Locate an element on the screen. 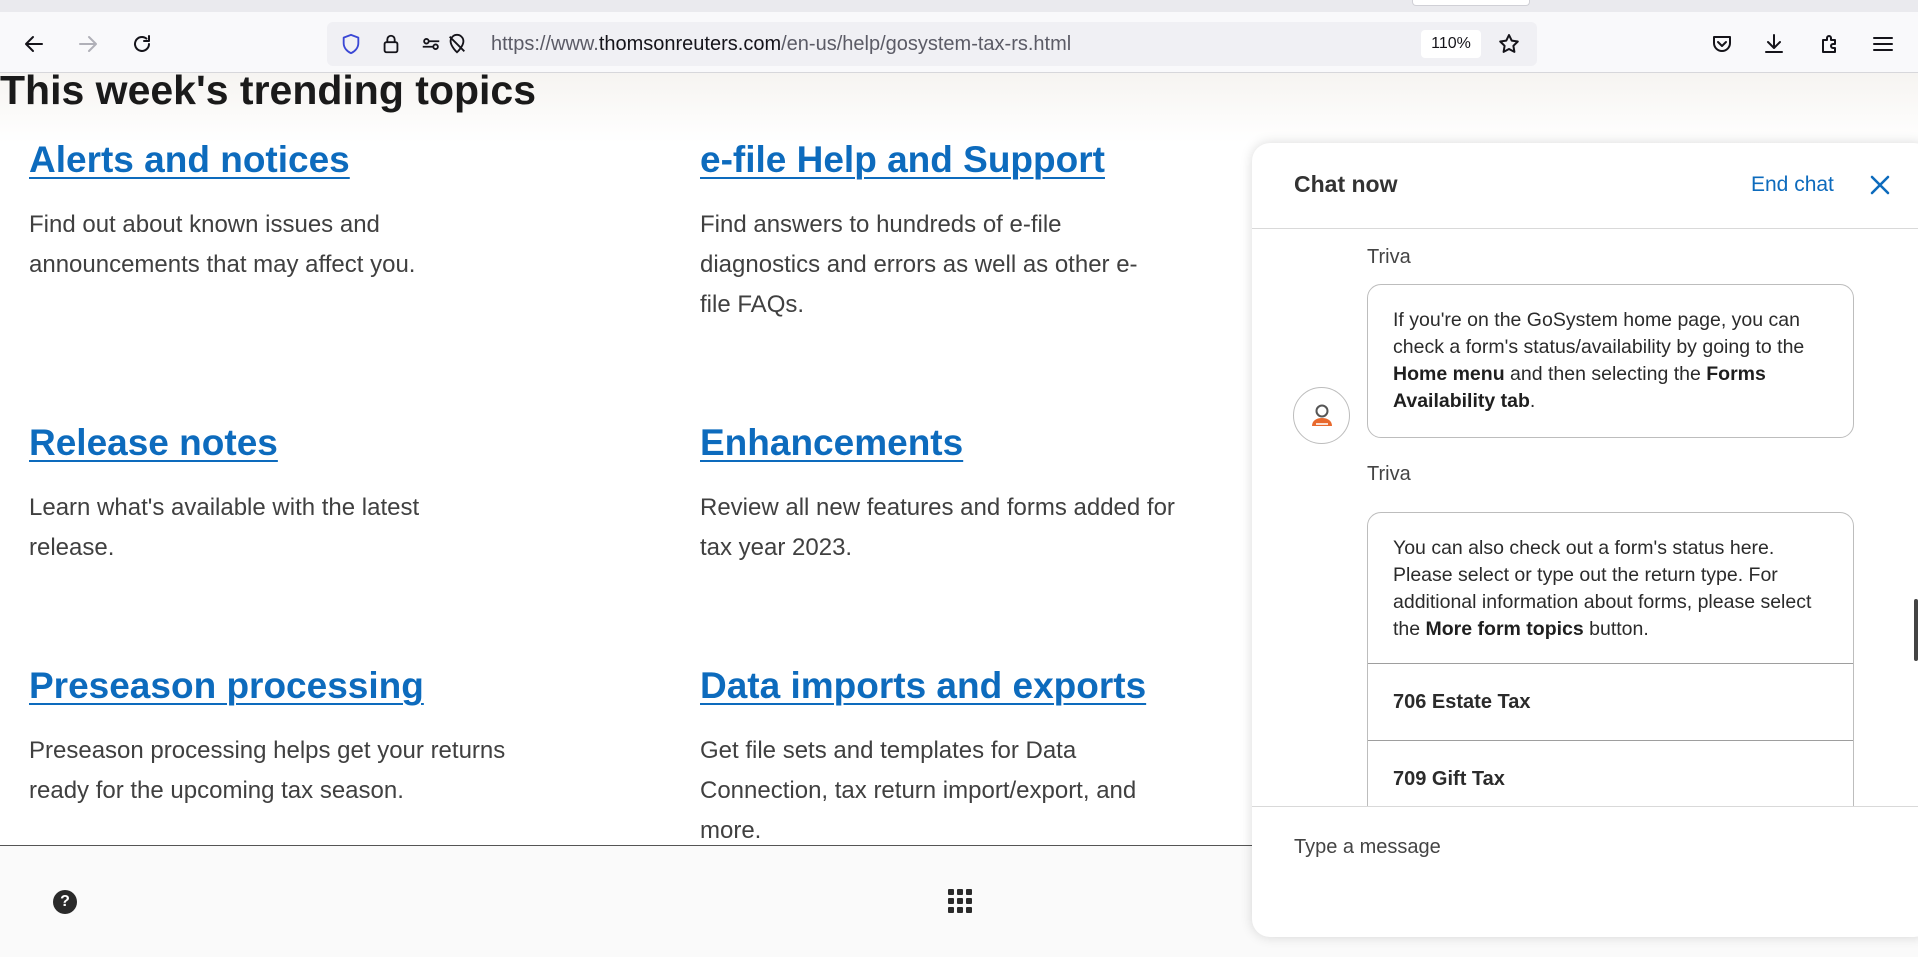 Image resolution: width=1918 pixels, height=957 pixels. url-prefix: https://www. is located at coordinates (545, 44).